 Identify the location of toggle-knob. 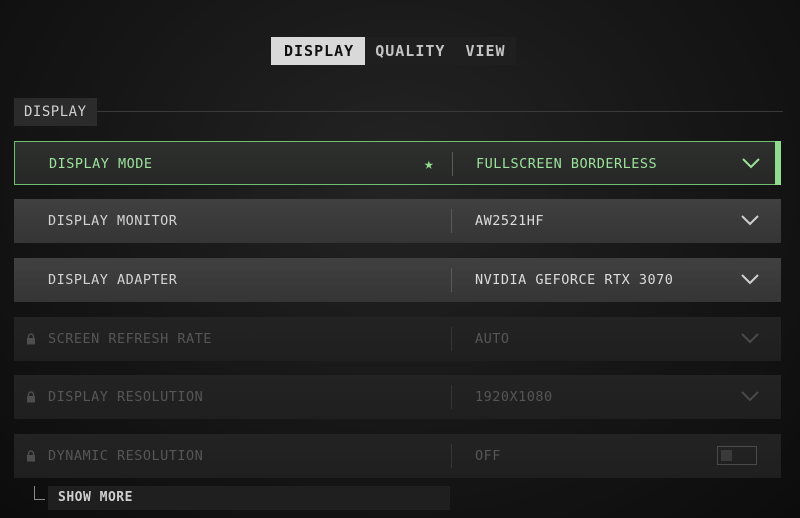
(726, 455).